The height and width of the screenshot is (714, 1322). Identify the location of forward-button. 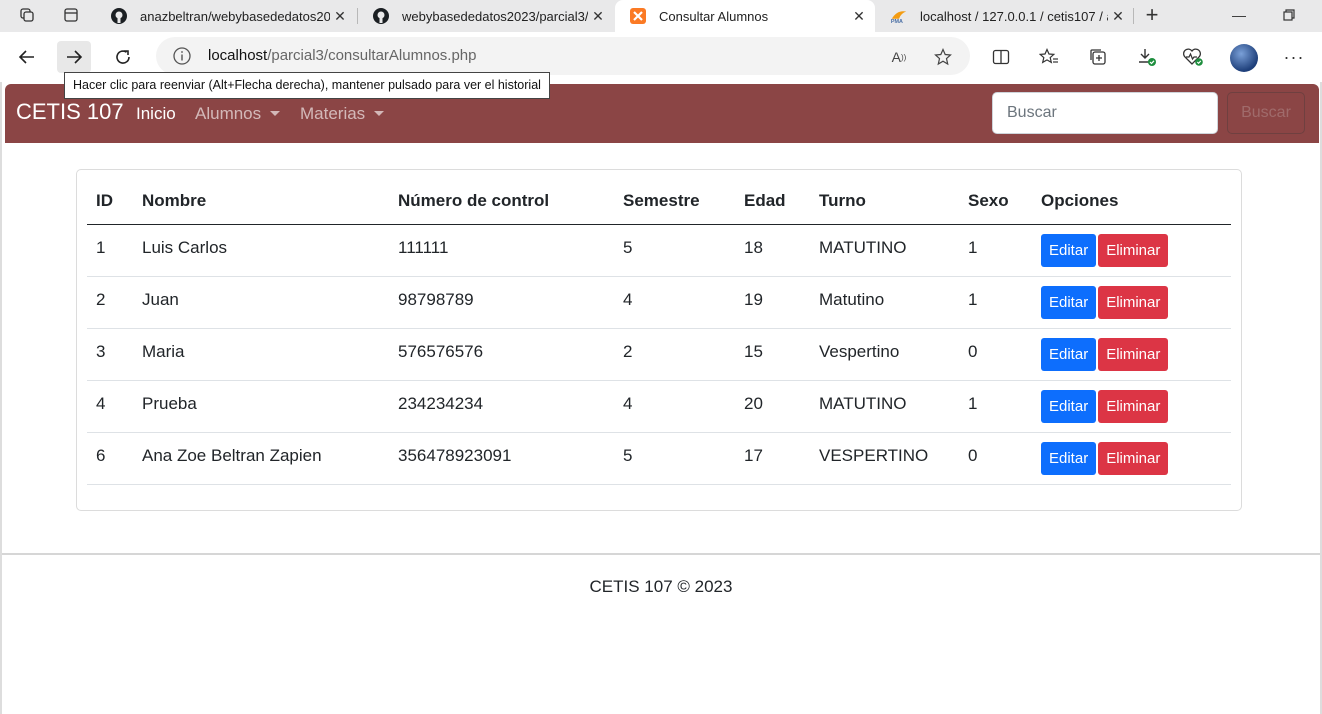
(74, 57).